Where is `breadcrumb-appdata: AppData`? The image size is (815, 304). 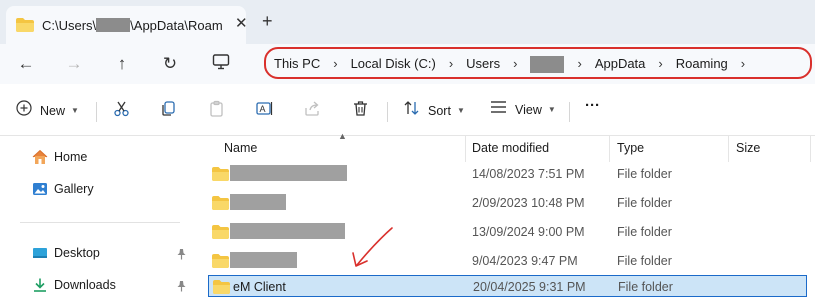 breadcrumb-appdata: AppData is located at coordinates (620, 63).